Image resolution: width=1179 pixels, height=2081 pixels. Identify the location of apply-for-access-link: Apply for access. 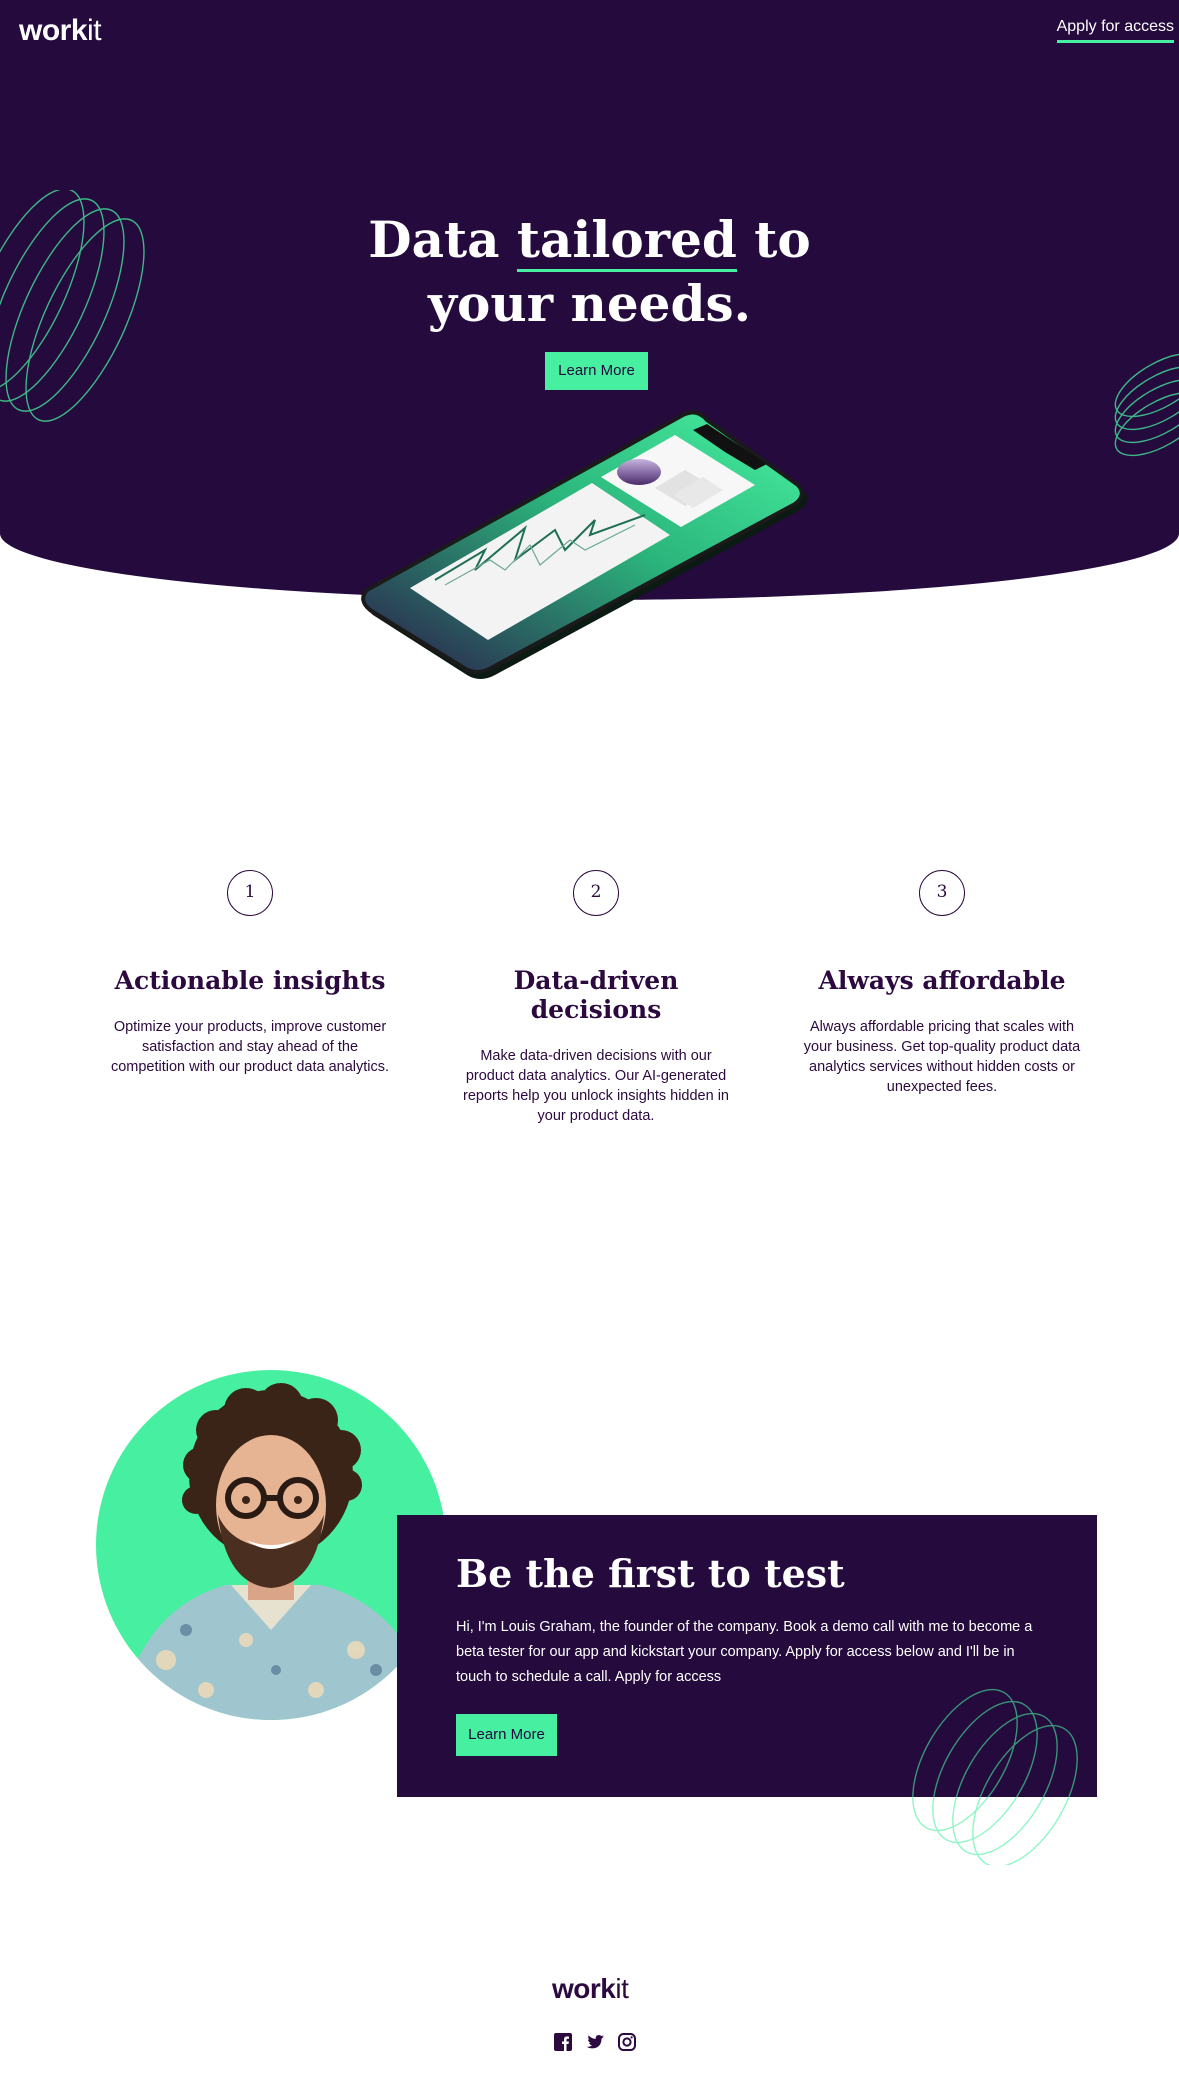
(1115, 30).